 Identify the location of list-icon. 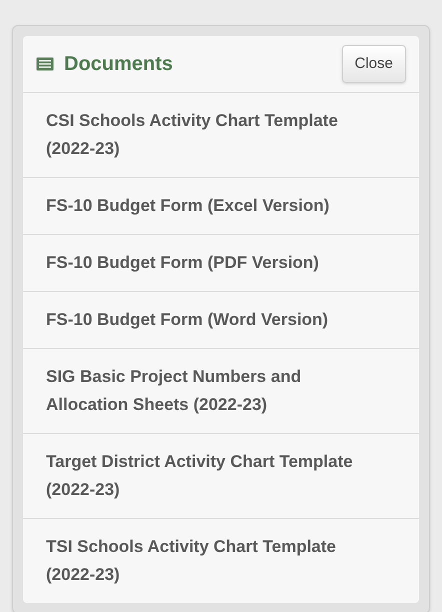
(45, 64).